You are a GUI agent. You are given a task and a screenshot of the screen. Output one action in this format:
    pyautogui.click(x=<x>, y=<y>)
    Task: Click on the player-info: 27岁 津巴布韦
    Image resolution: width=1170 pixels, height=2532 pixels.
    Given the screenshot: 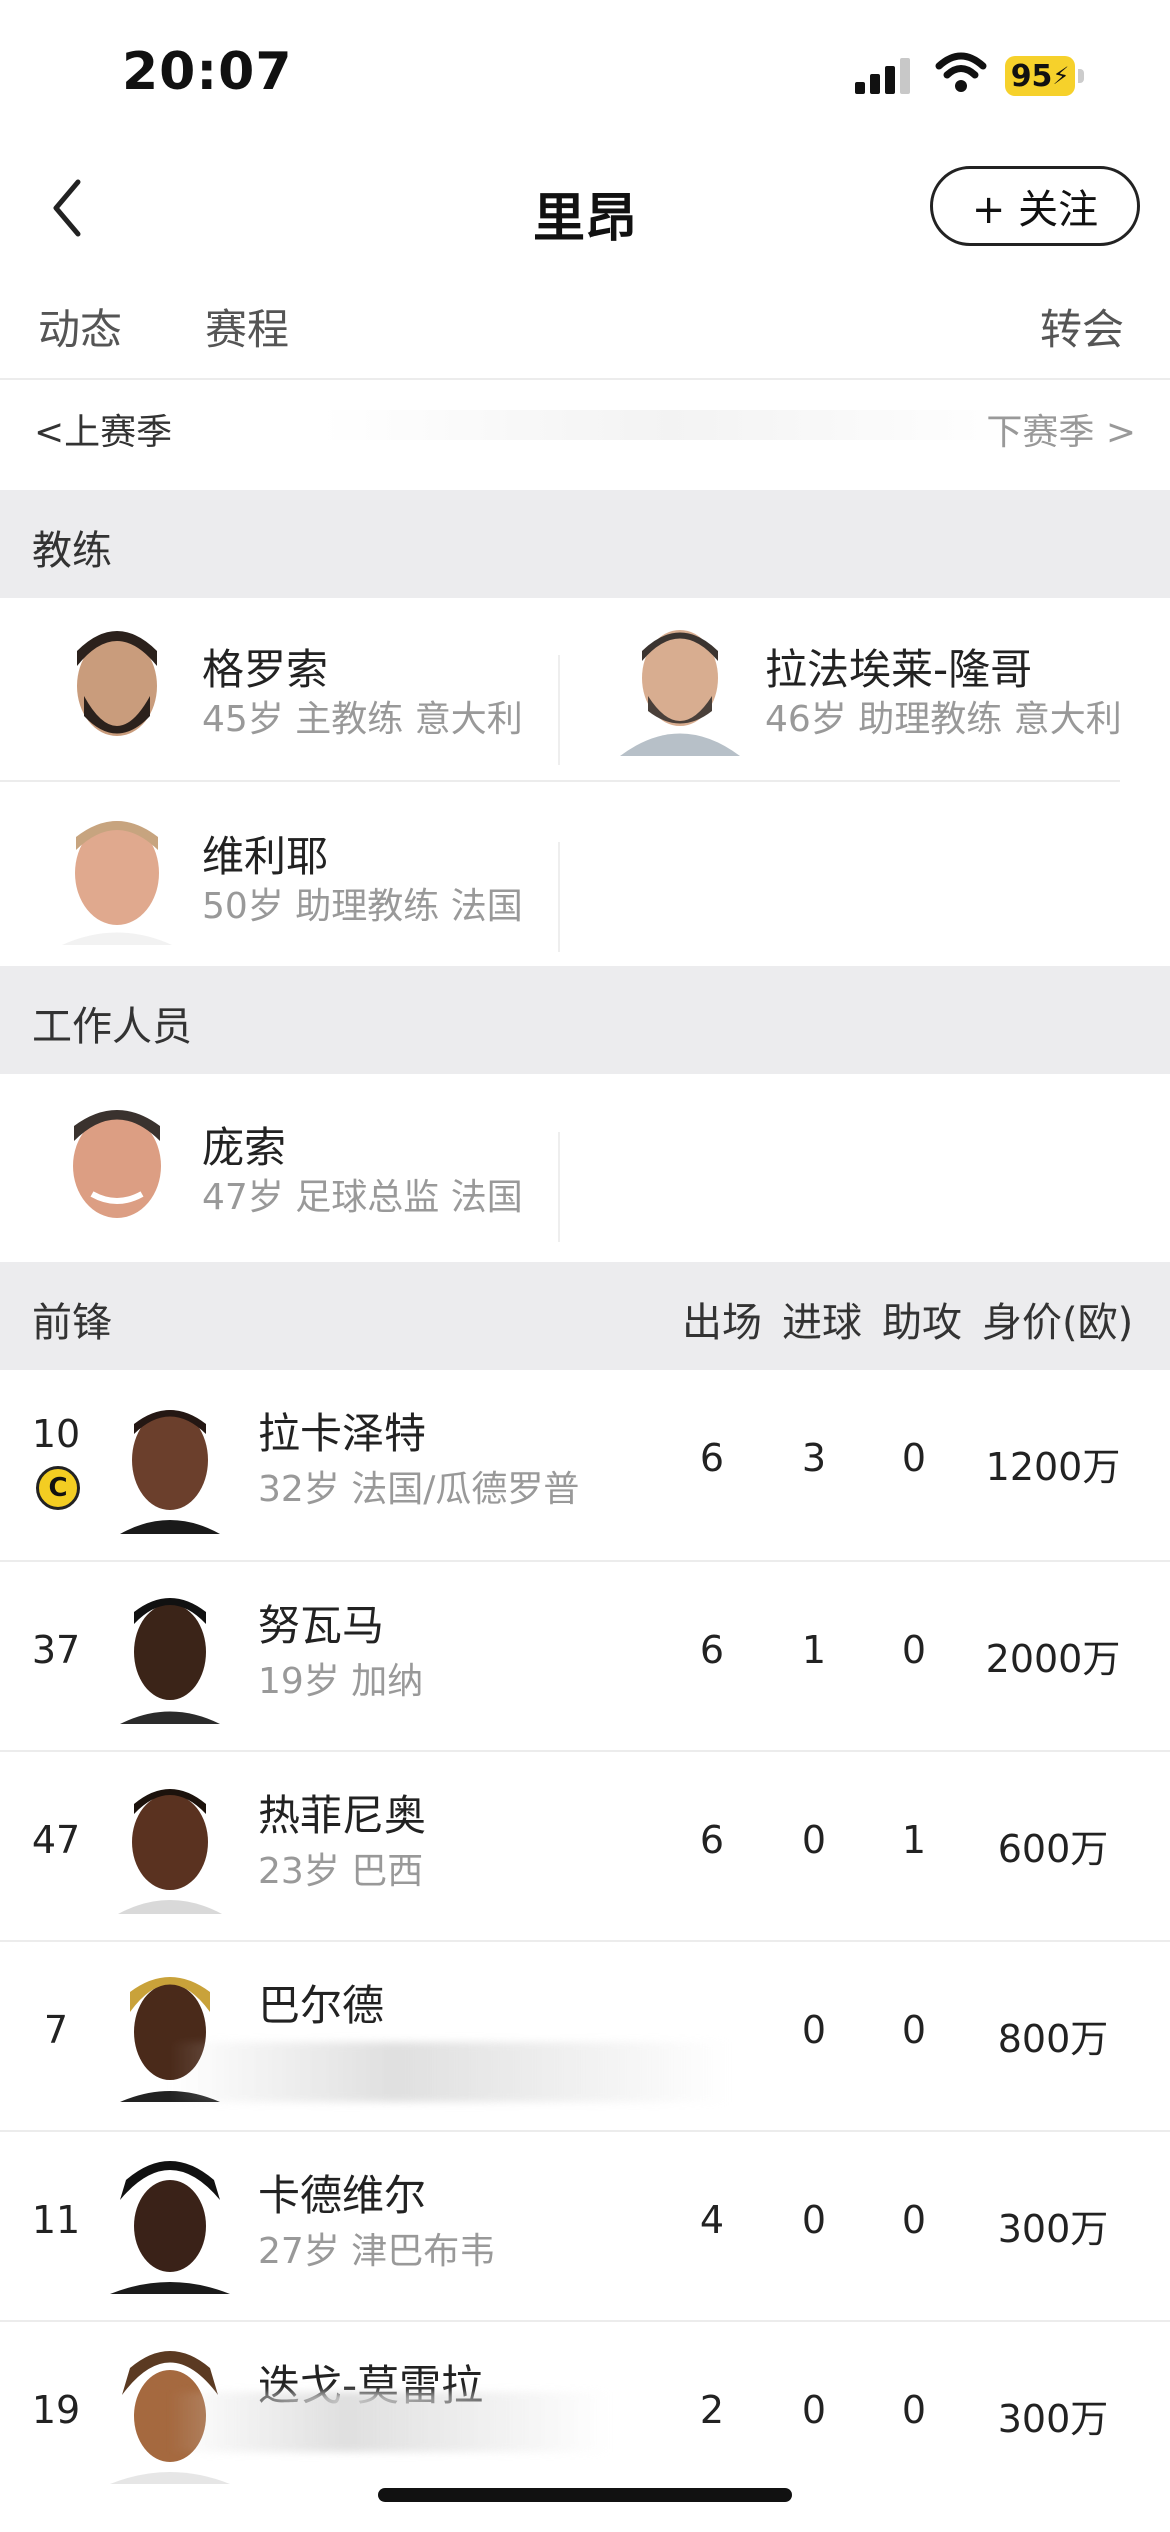 What is the action you would take?
    pyautogui.click(x=377, y=2251)
    